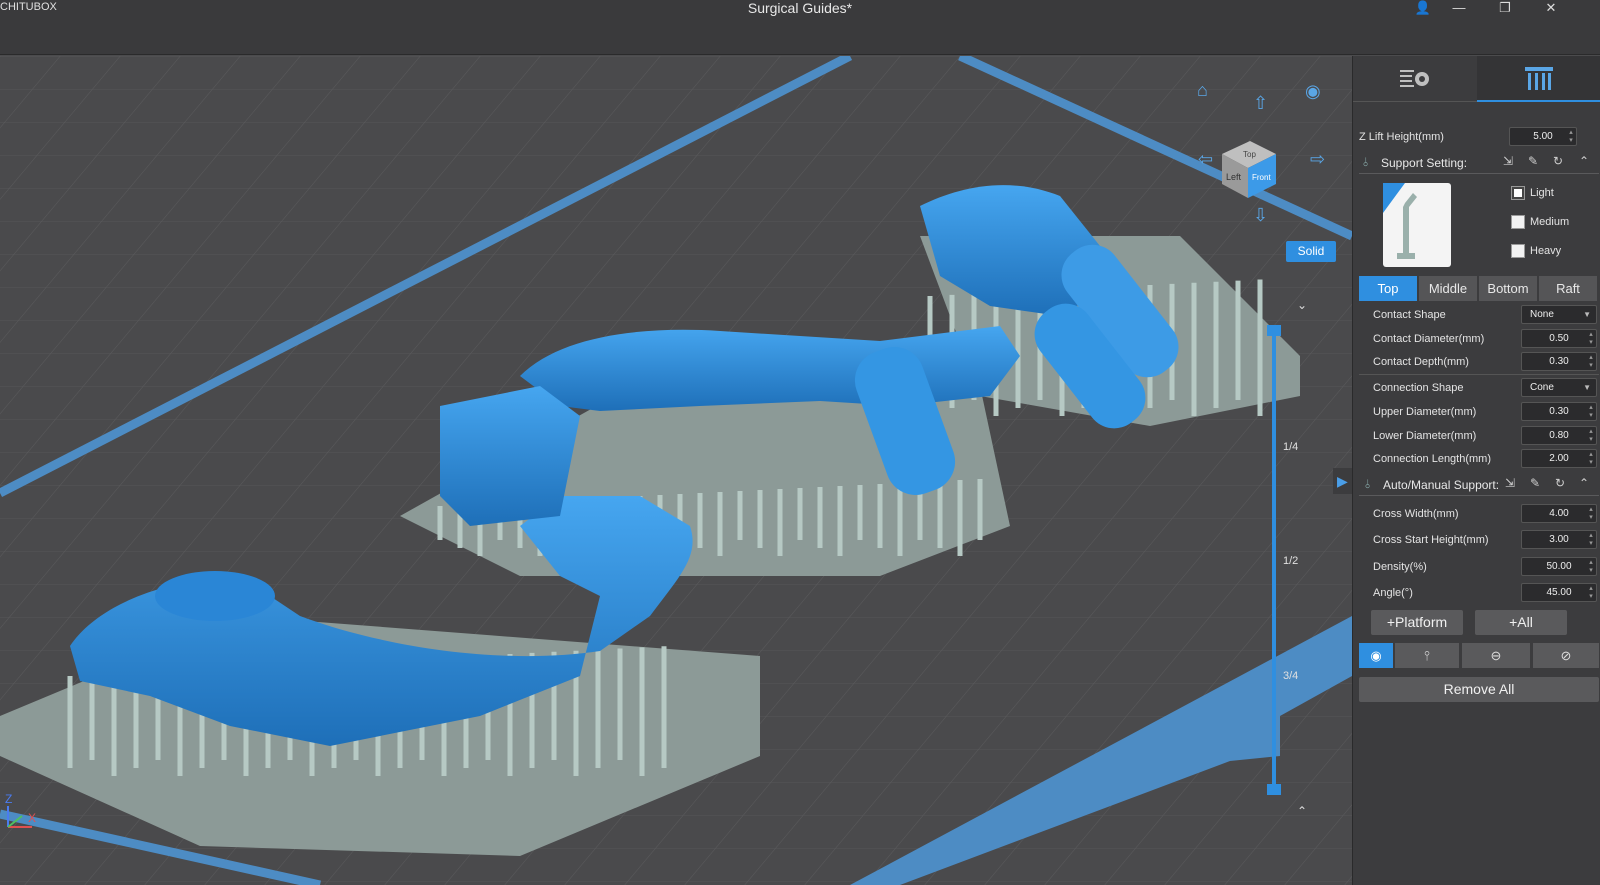 The height and width of the screenshot is (885, 1600). Describe the element at coordinates (1550, 221) in the screenshot. I see `preset-medium-label: Medium` at that location.